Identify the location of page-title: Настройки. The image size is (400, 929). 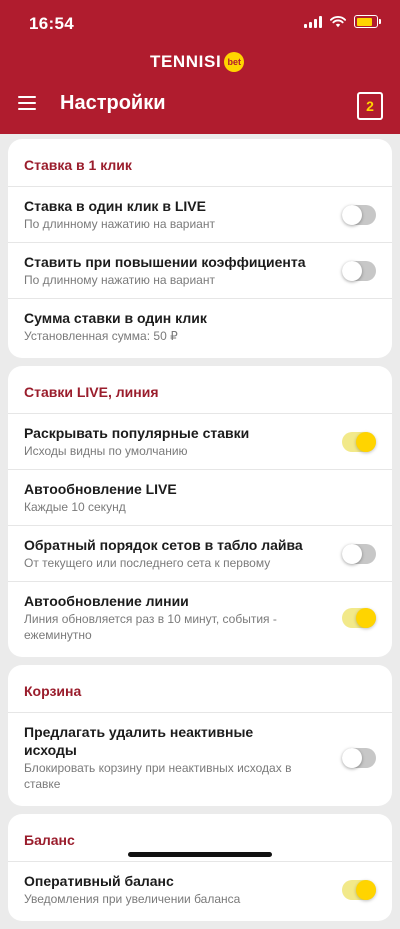
(113, 103).